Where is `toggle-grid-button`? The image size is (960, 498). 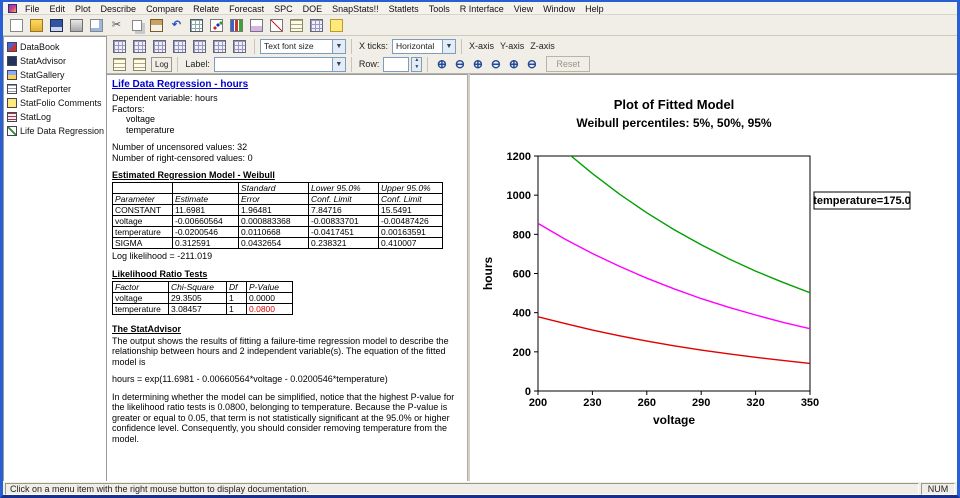
toggle-grid-button is located at coordinates (119, 64).